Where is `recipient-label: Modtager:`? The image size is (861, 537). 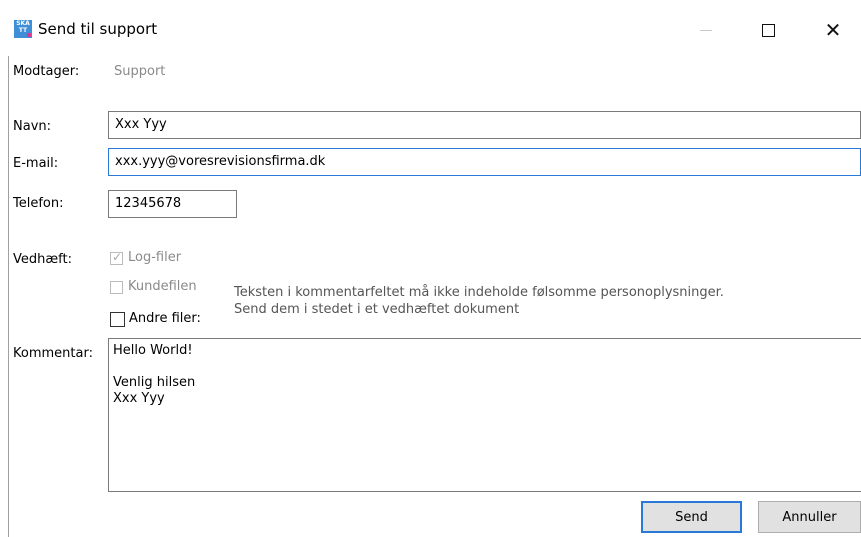
recipient-label: Modtager: is located at coordinates (46, 71).